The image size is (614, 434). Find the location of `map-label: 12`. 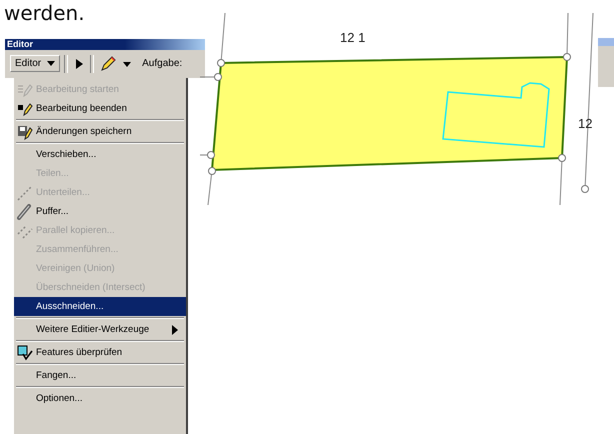

map-label: 12 is located at coordinates (585, 123).